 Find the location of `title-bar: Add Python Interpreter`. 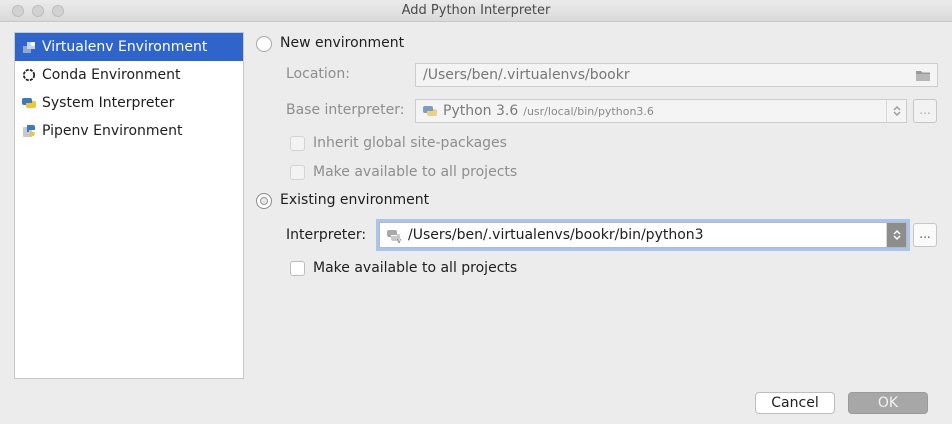

title-bar: Add Python Interpreter is located at coordinates (476, 11).